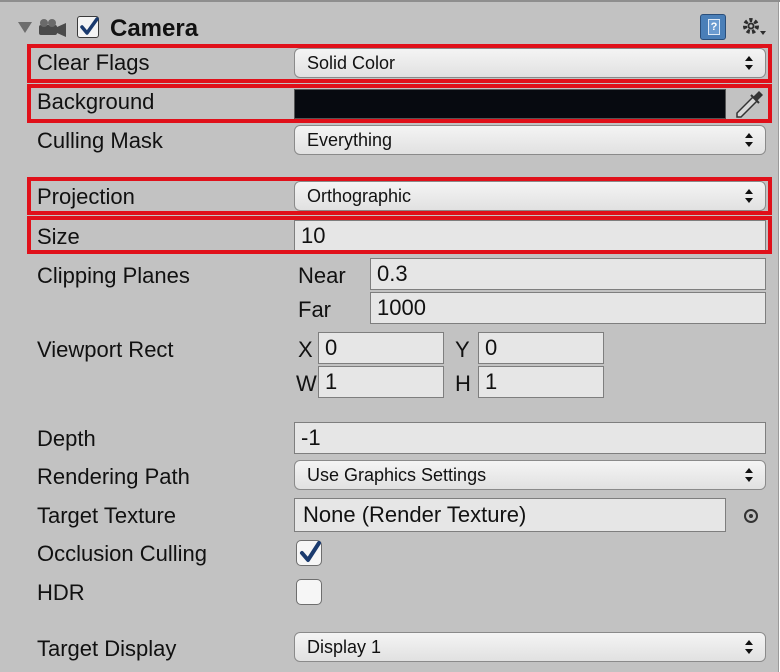 The height and width of the screenshot is (672, 780). I want to click on viewport-w-label: W, so click(306, 383).